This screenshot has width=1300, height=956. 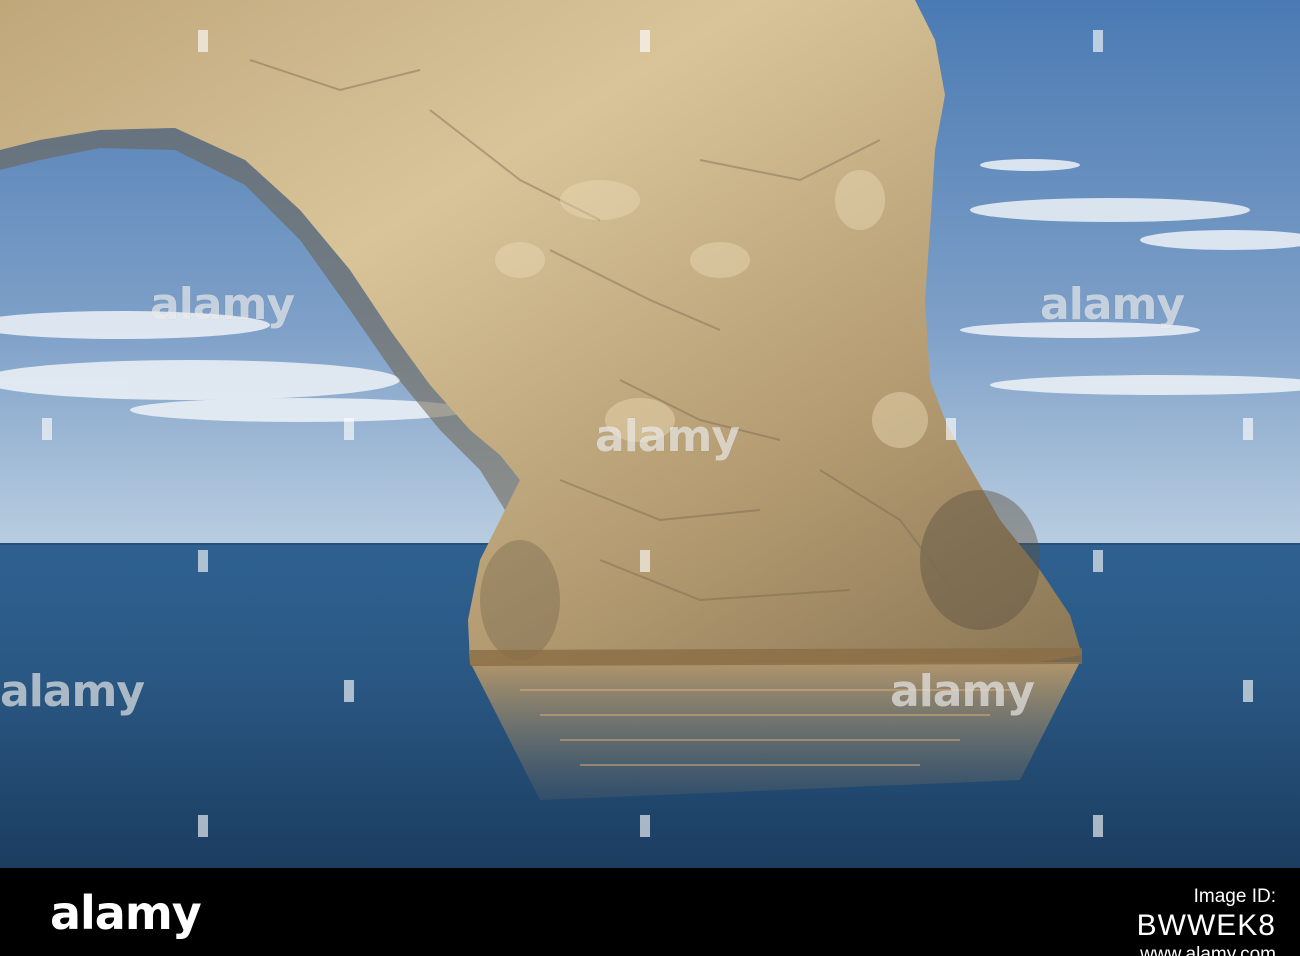 I want to click on image-id-label: Image ID:, so click(x=1234, y=896).